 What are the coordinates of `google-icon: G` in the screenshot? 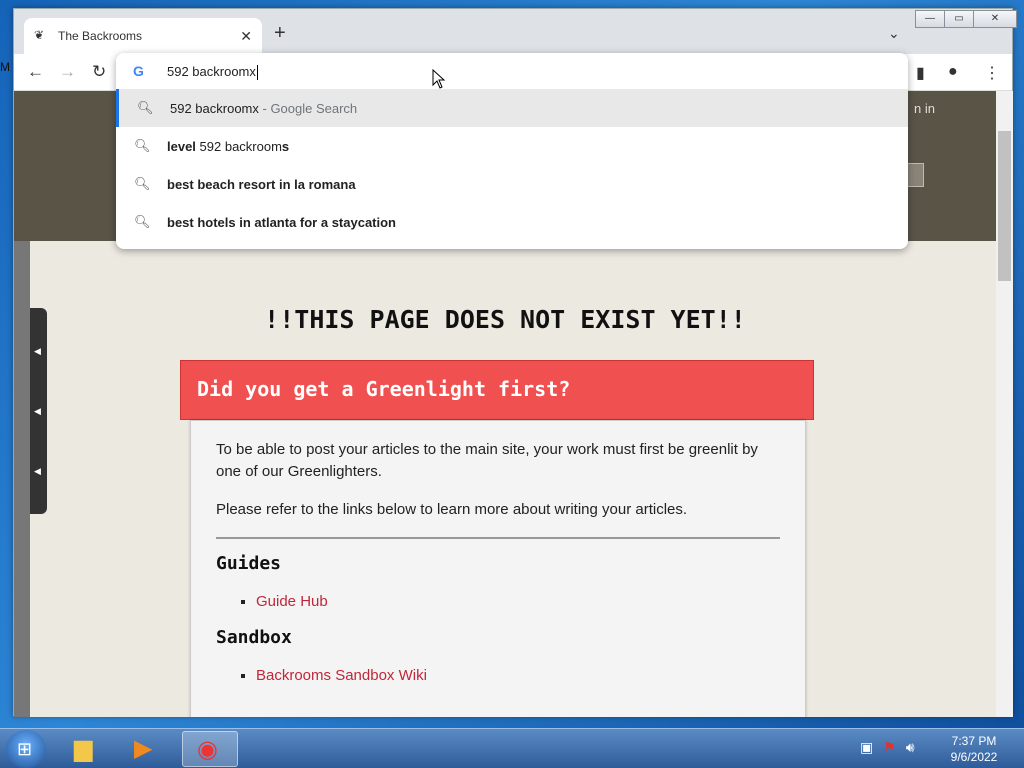 It's located at (138, 71).